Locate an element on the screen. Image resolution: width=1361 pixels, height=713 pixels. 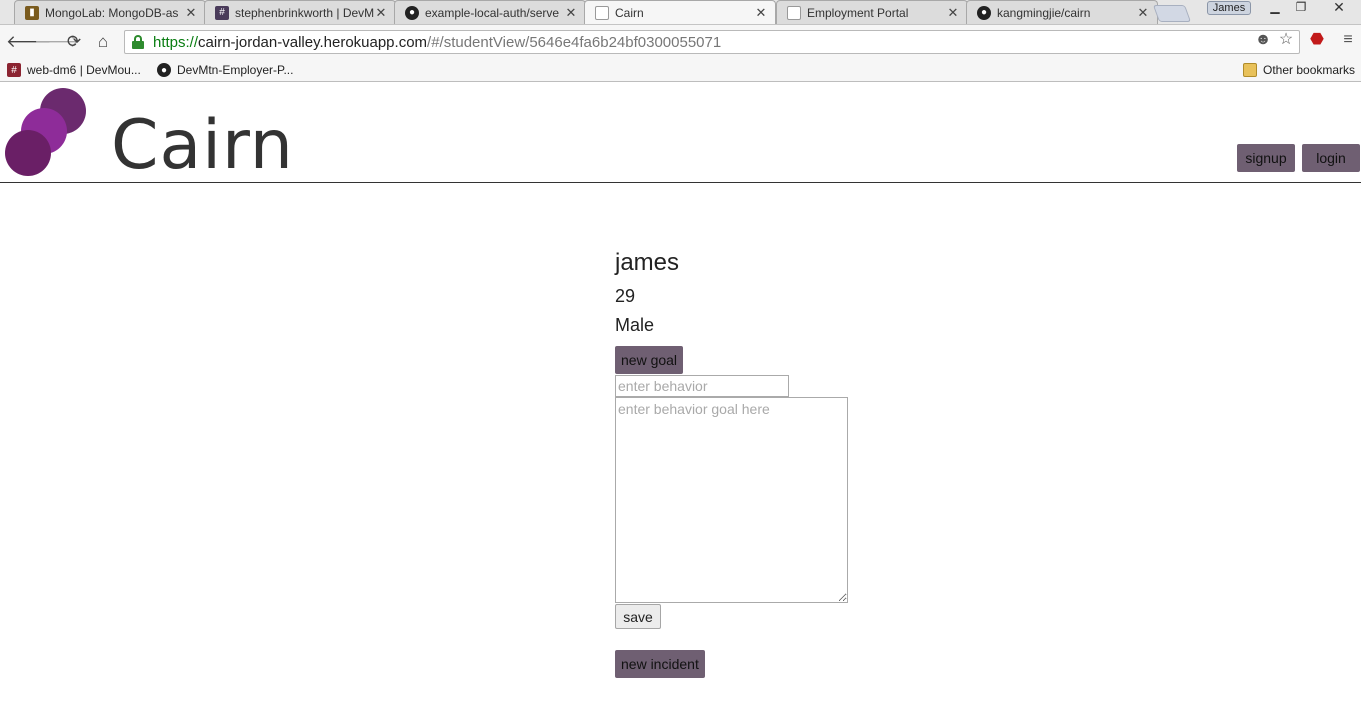
browser-tab: ▮ MongoLab: MongoDB-as ✕ is located at coordinates (110, 12).